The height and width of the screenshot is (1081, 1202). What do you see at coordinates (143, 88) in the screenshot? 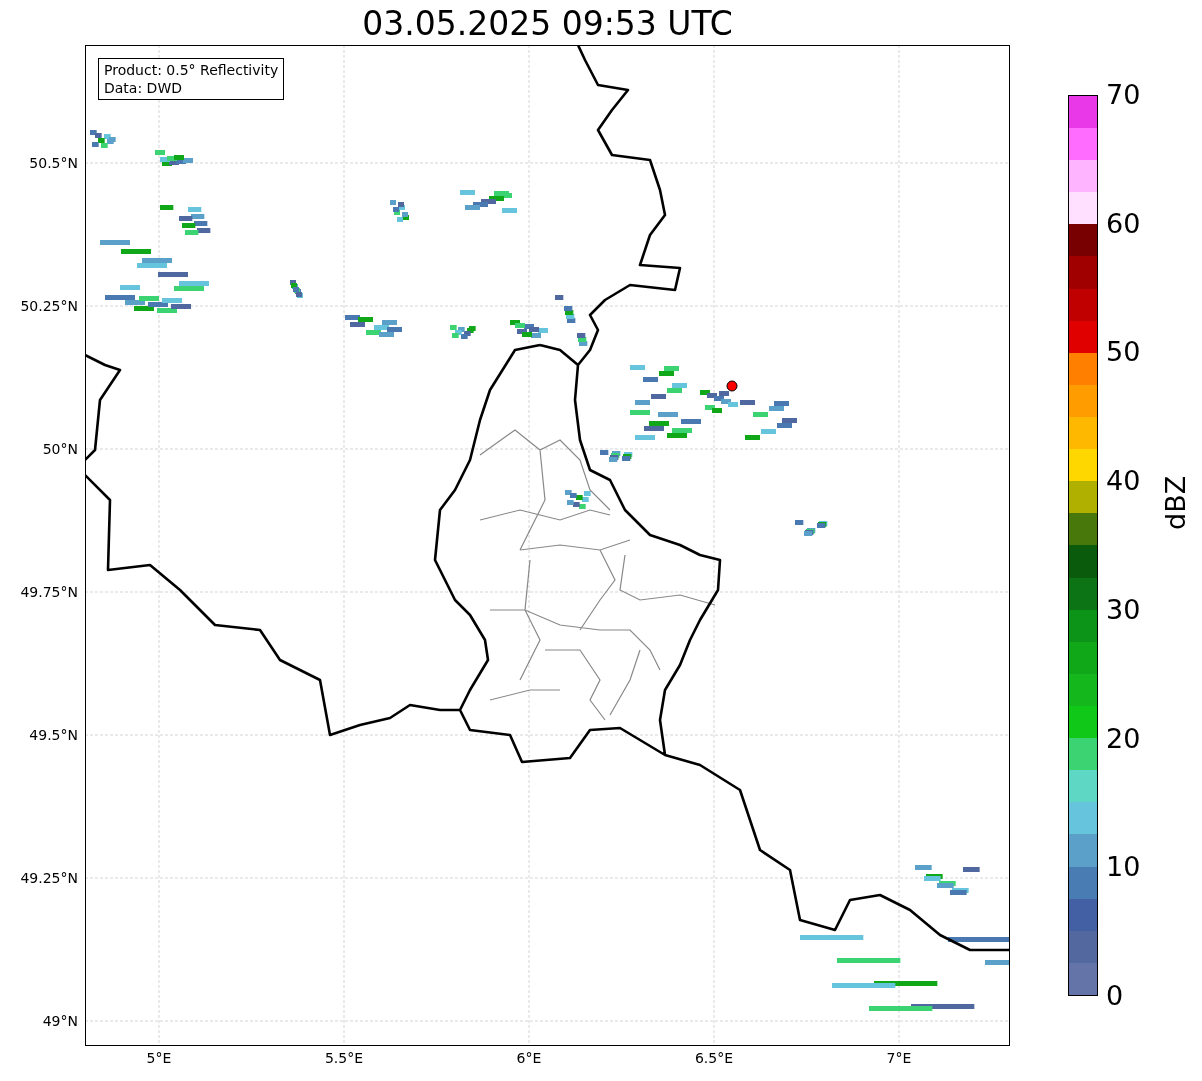
I see `info-text: Data: DWD` at bounding box center [143, 88].